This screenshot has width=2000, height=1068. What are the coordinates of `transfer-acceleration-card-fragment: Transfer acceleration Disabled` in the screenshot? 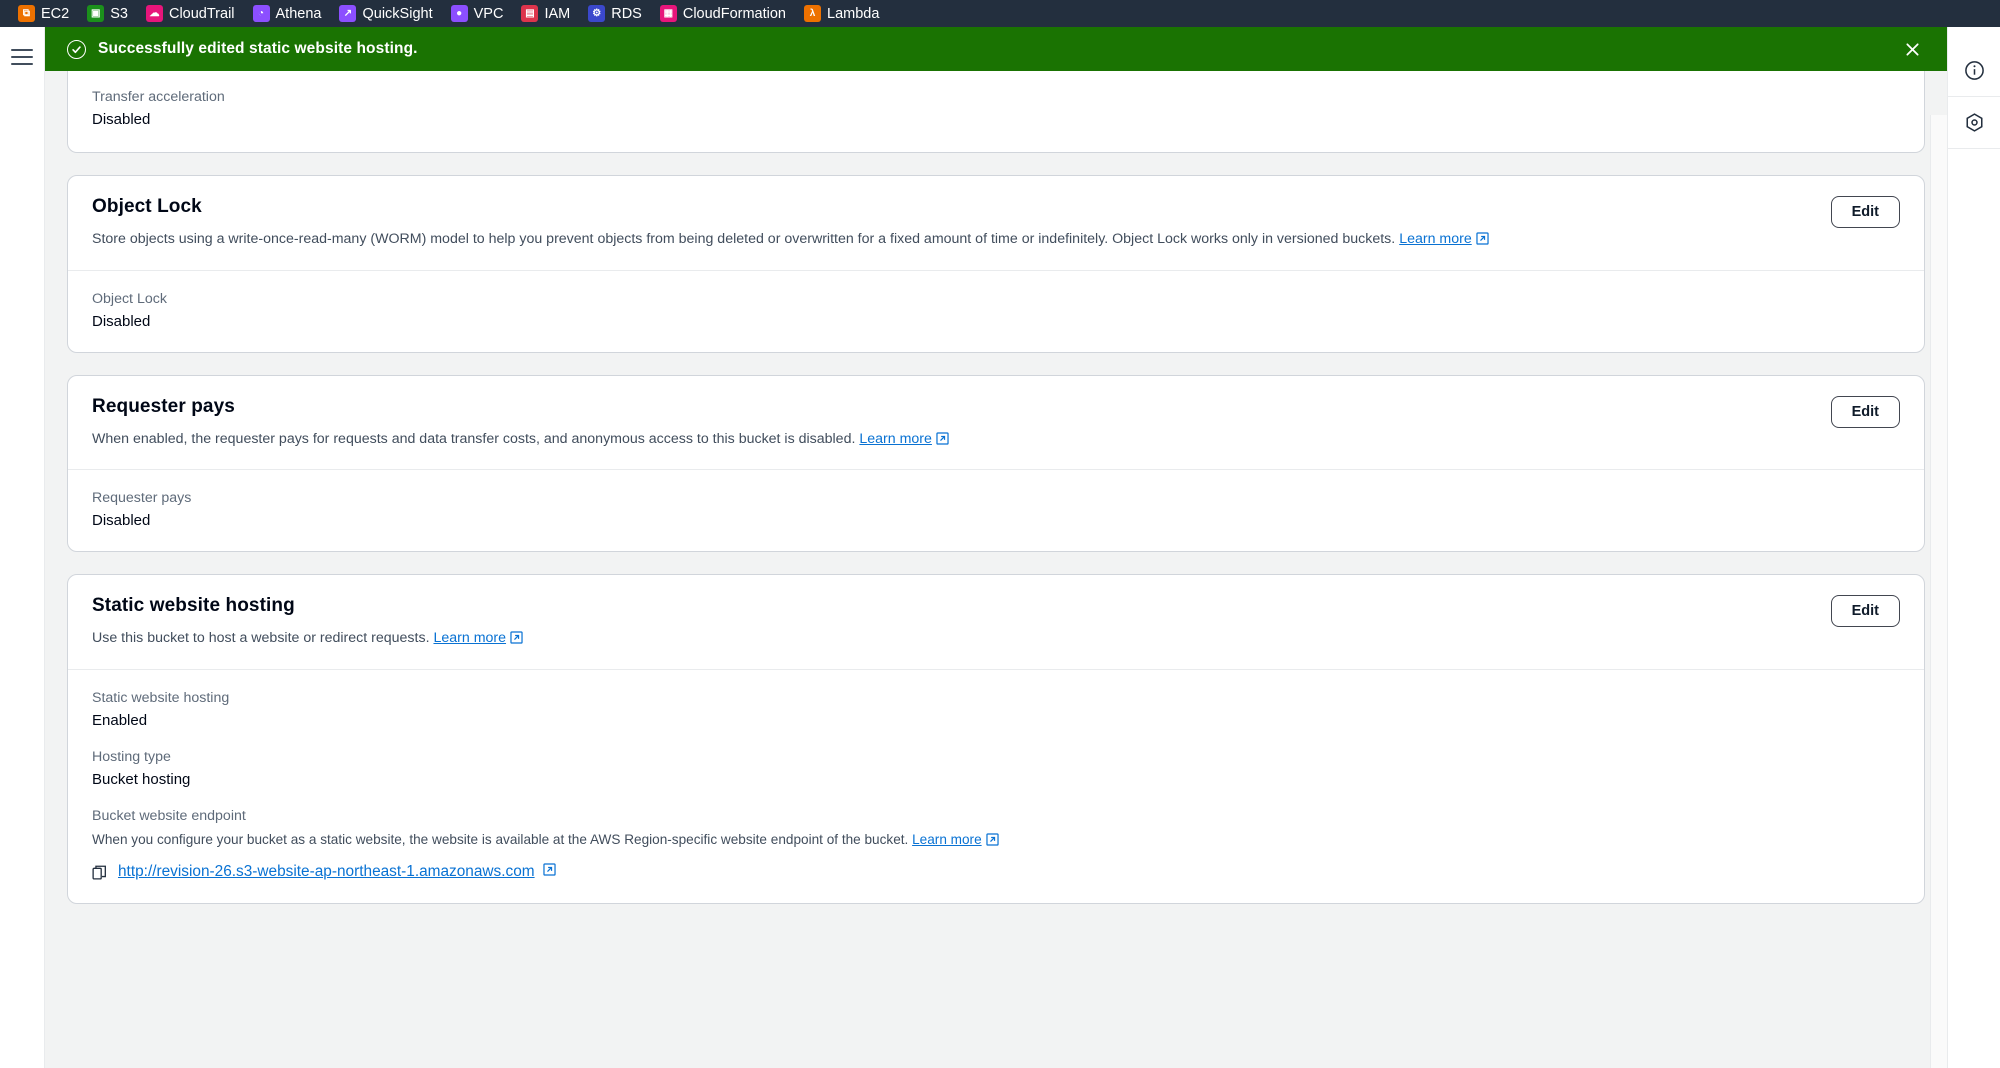 It's located at (996, 112).